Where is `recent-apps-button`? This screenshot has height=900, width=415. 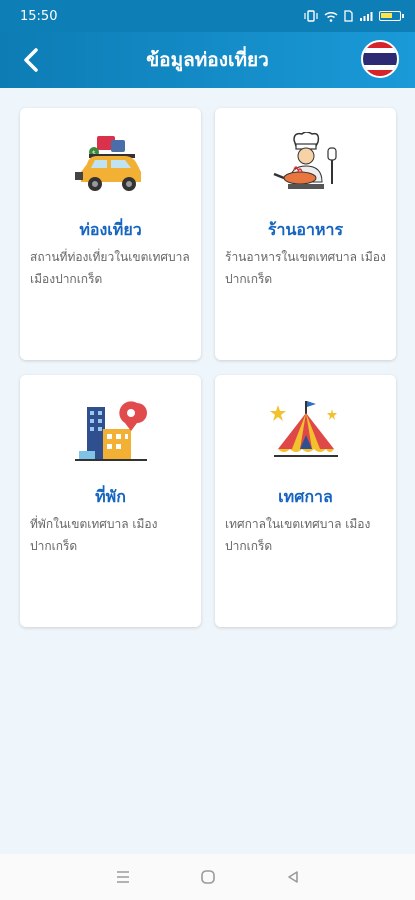 recent-apps-button is located at coordinates (123, 877).